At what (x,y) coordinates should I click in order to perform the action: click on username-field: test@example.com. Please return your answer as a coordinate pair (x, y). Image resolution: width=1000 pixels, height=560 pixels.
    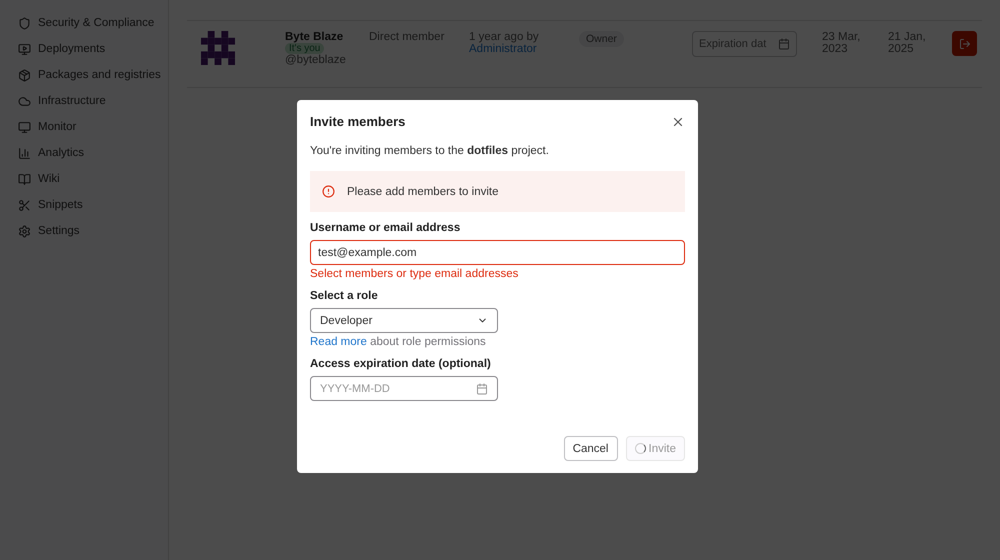
    Looking at the image, I should click on (497, 252).